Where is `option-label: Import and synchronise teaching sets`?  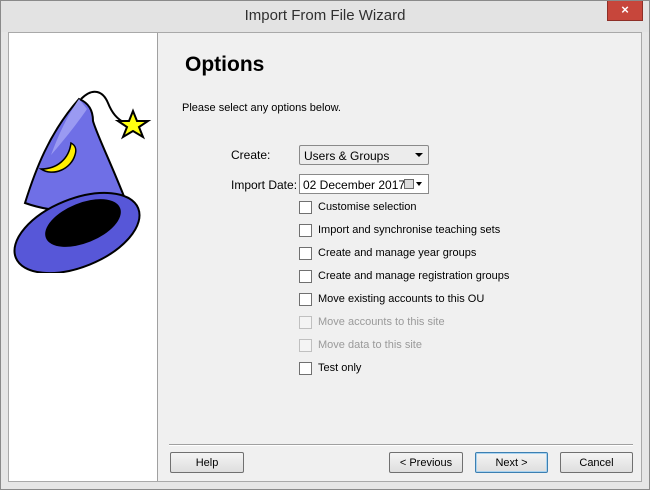 option-label: Import and synchronise teaching sets is located at coordinates (409, 230).